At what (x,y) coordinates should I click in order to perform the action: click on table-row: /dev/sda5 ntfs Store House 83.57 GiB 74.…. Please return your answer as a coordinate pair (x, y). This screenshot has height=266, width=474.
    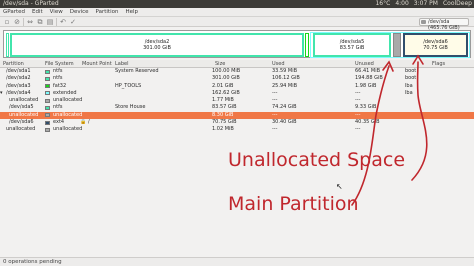
    Looking at the image, I should click on (237, 107).